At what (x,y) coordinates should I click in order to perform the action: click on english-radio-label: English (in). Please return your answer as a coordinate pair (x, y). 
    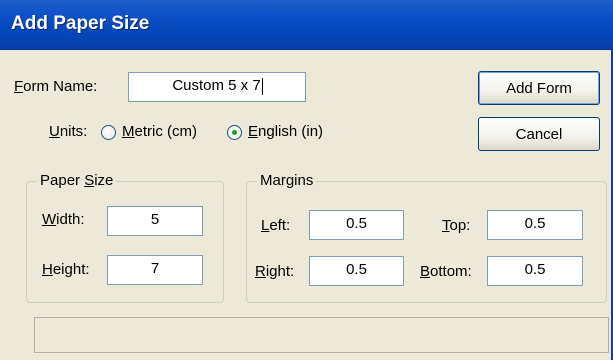
    Looking at the image, I should click on (285, 131).